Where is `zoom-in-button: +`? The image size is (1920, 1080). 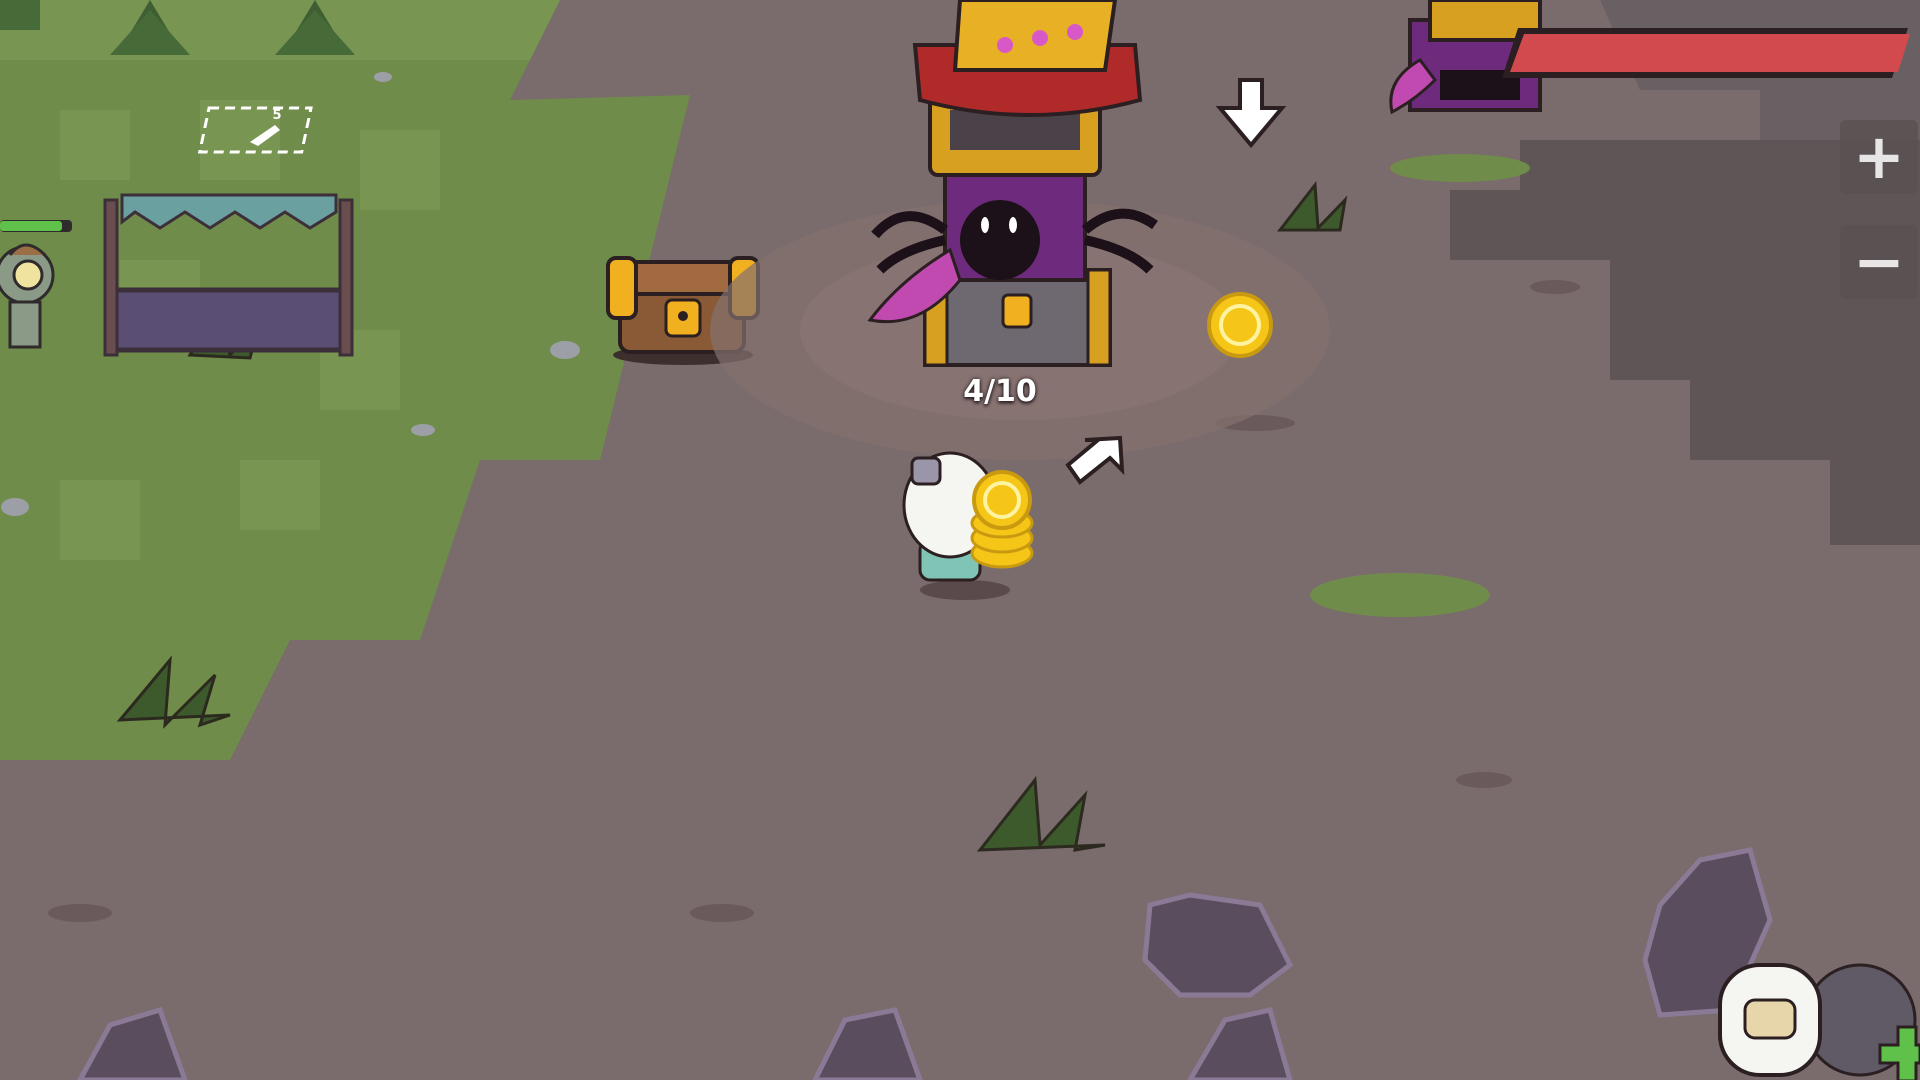 zoom-in-button: + is located at coordinates (1879, 157).